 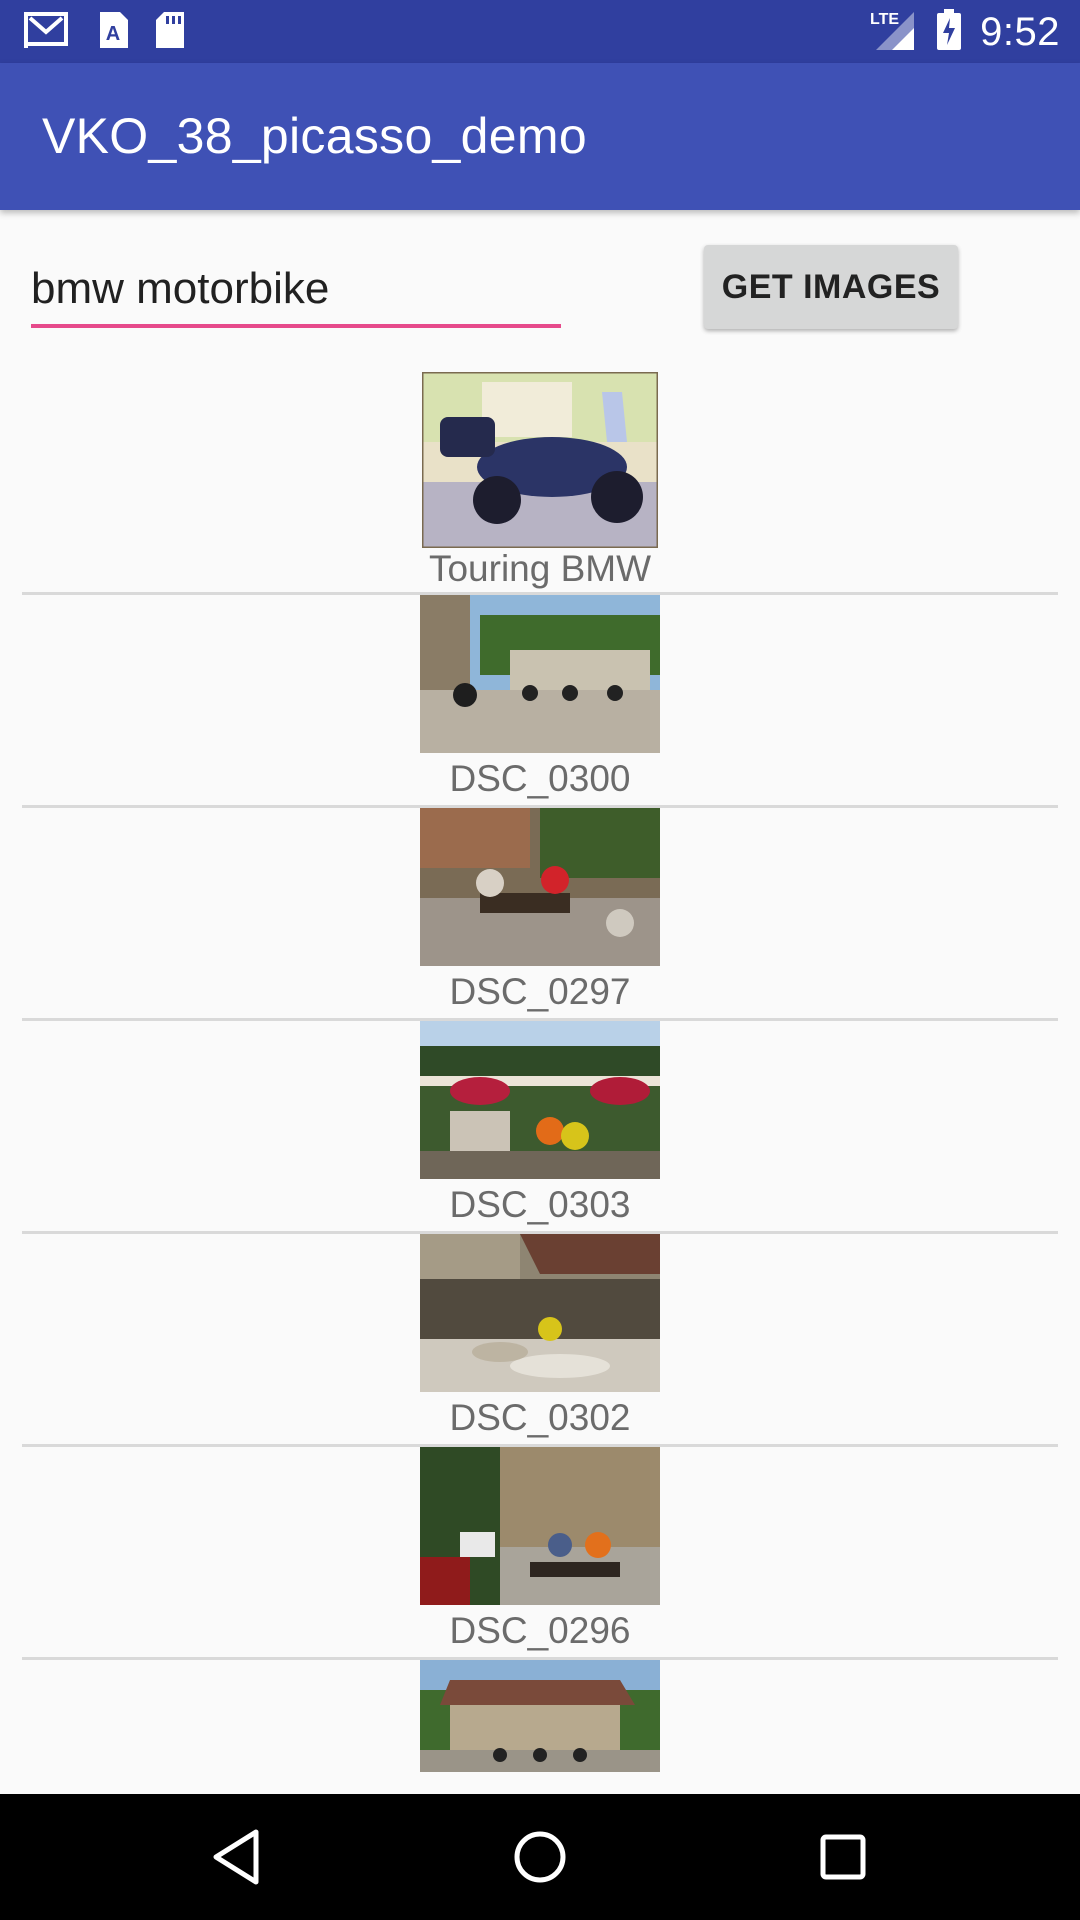 I want to click on back-icon, so click(x=237, y=1857).